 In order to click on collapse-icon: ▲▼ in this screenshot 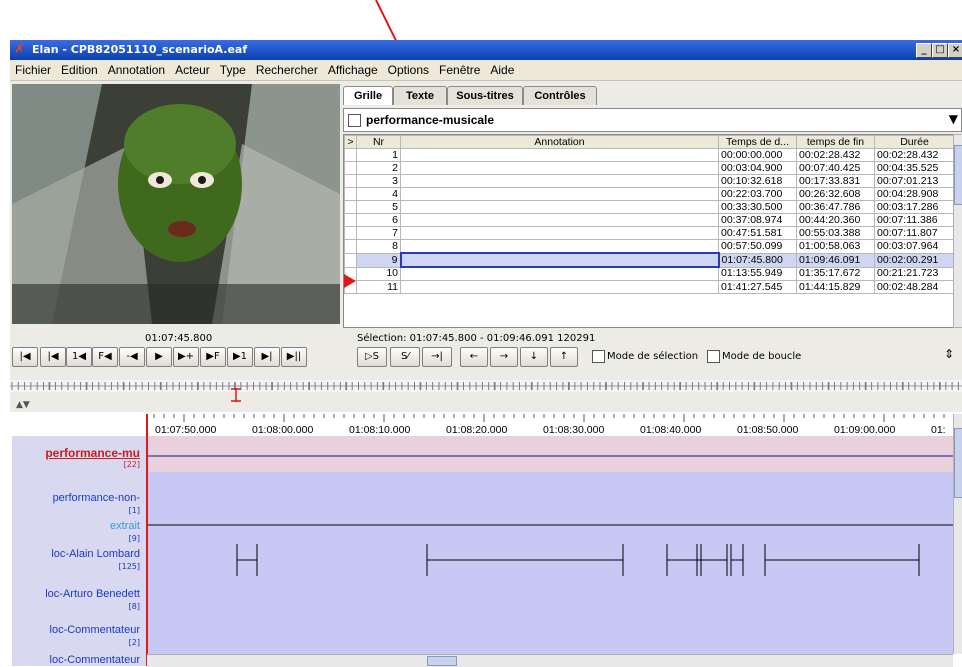, I will do `click(23, 405)`.